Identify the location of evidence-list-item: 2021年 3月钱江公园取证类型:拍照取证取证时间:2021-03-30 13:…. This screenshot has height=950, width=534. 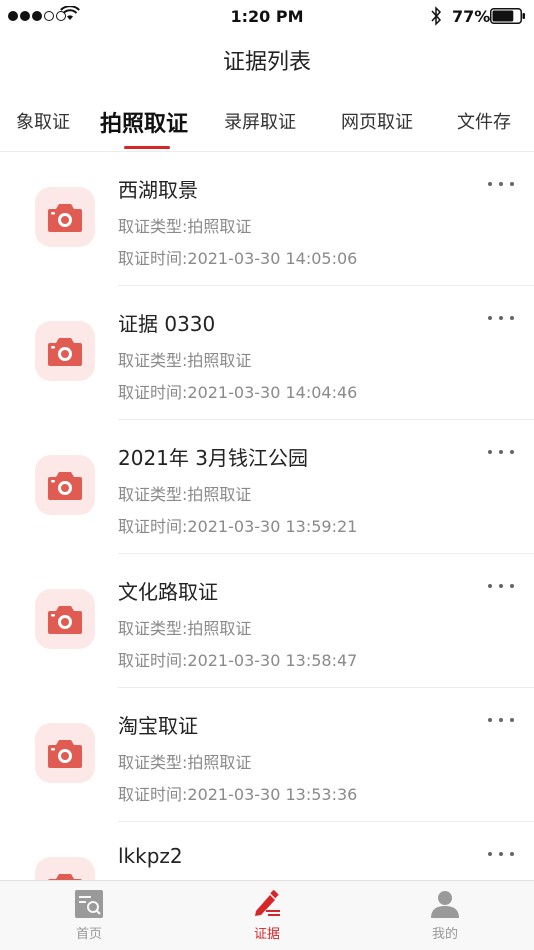
(267, 487).